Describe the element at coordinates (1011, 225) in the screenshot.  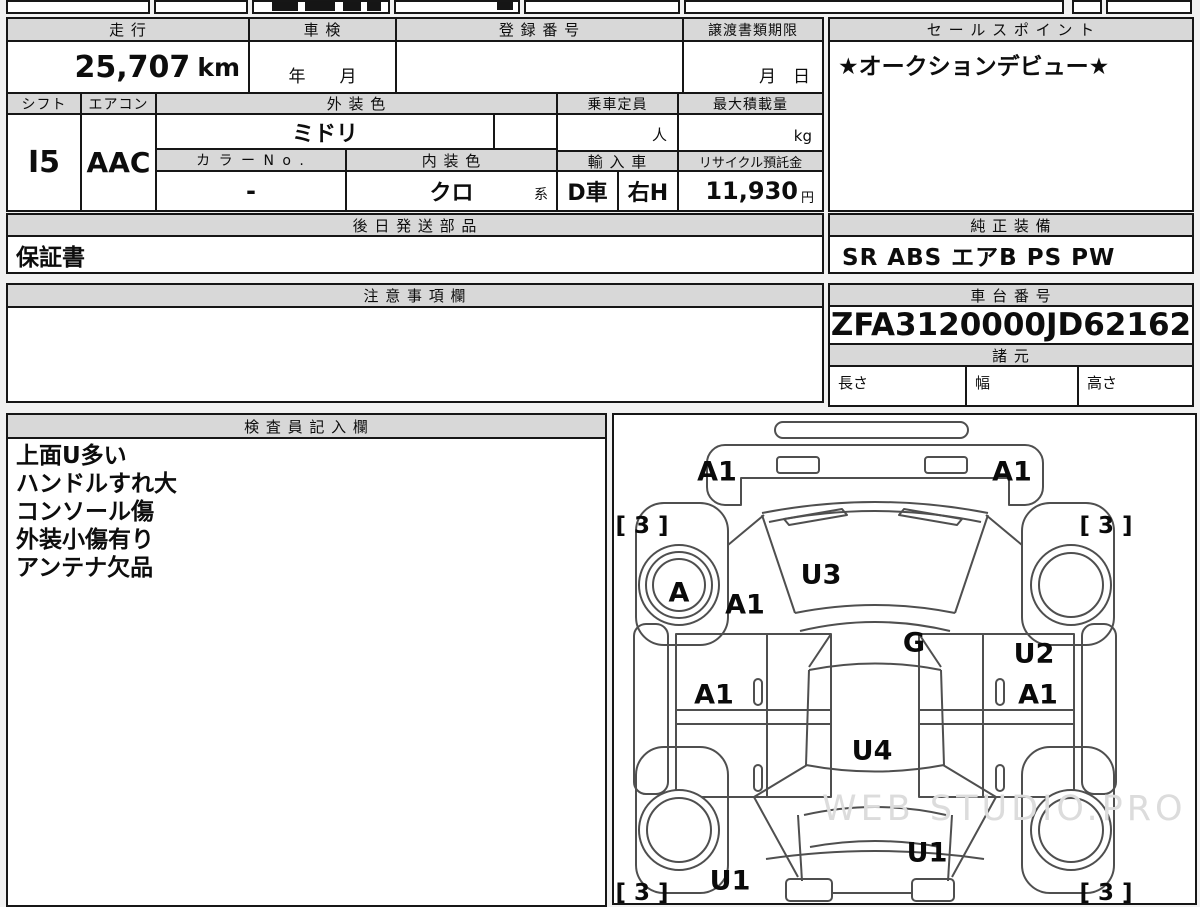
I see `equipment-header: 純 正 装 備` at that location.